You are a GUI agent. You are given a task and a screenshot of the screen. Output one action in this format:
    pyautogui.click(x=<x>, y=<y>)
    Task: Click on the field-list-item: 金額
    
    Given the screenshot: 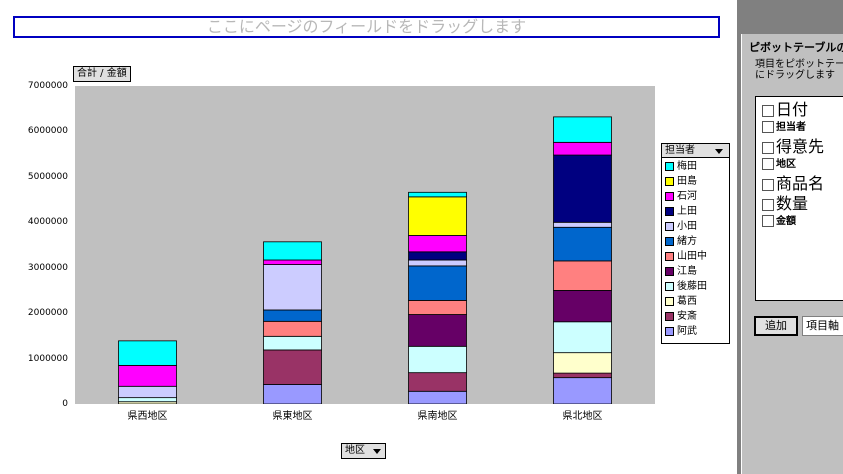 What is the action you would take?
    pyautogui.click(x=779, y=224)
    